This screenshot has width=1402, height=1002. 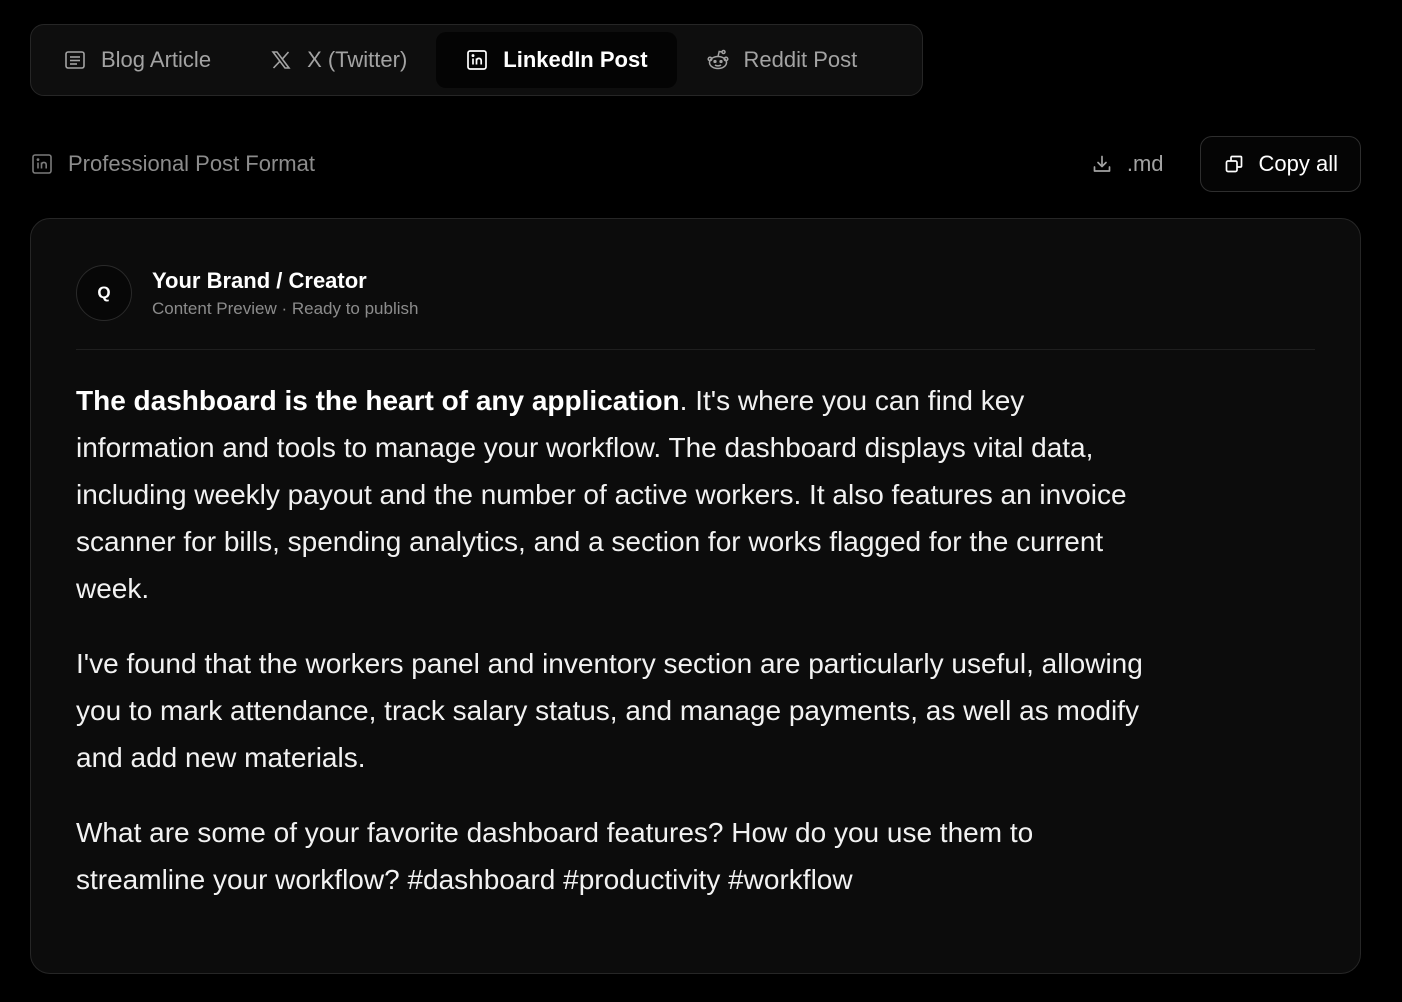 I want to click on tab-x-twitter: X (Twitter), so click(x=338, y=60).